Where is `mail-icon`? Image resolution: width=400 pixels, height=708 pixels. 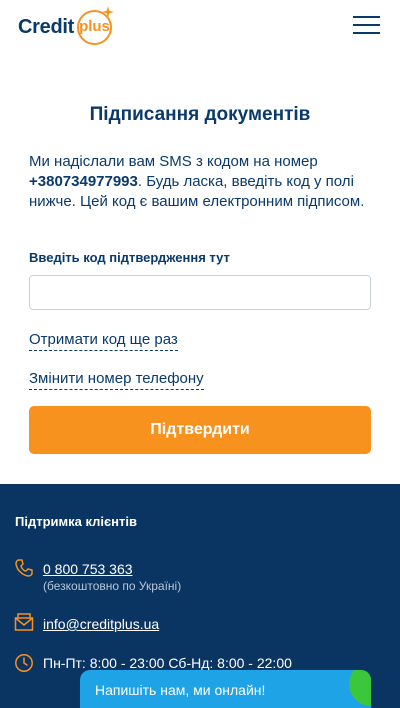 mail-icon is located at coordinates (24, 622).